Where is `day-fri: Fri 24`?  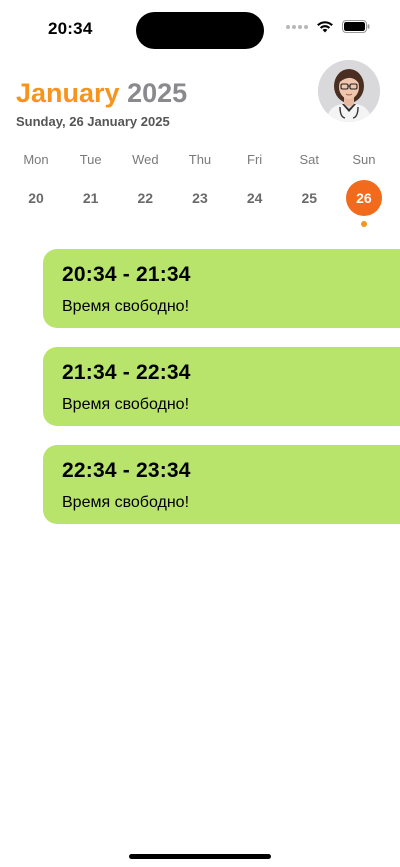 day-fri: Fri 24 is located at coordinates (255, 189).